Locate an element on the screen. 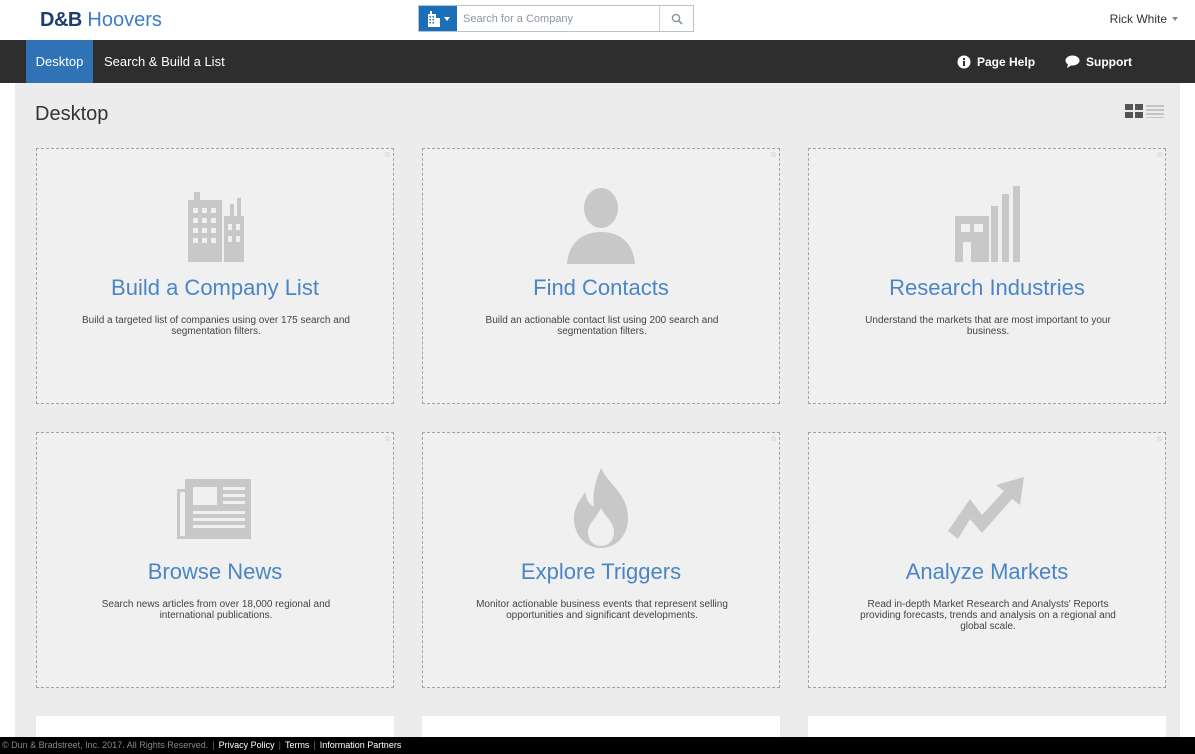  support-link: Support is located at coordinates (1098, 61).